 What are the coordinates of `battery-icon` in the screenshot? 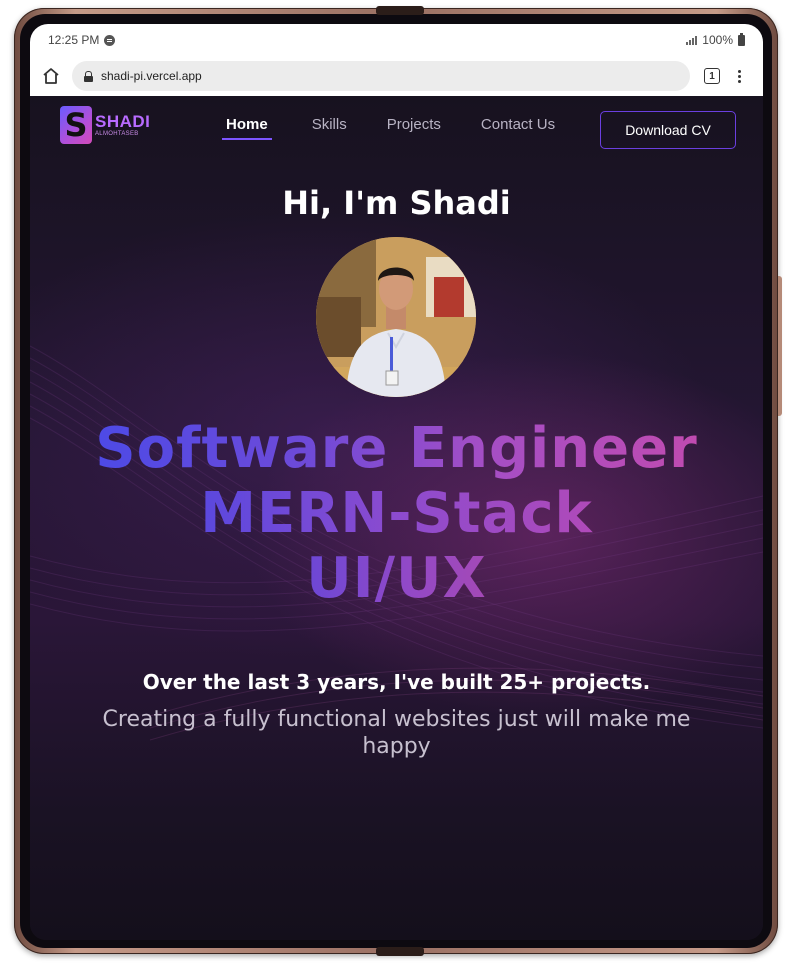 It's located at (741, 39).